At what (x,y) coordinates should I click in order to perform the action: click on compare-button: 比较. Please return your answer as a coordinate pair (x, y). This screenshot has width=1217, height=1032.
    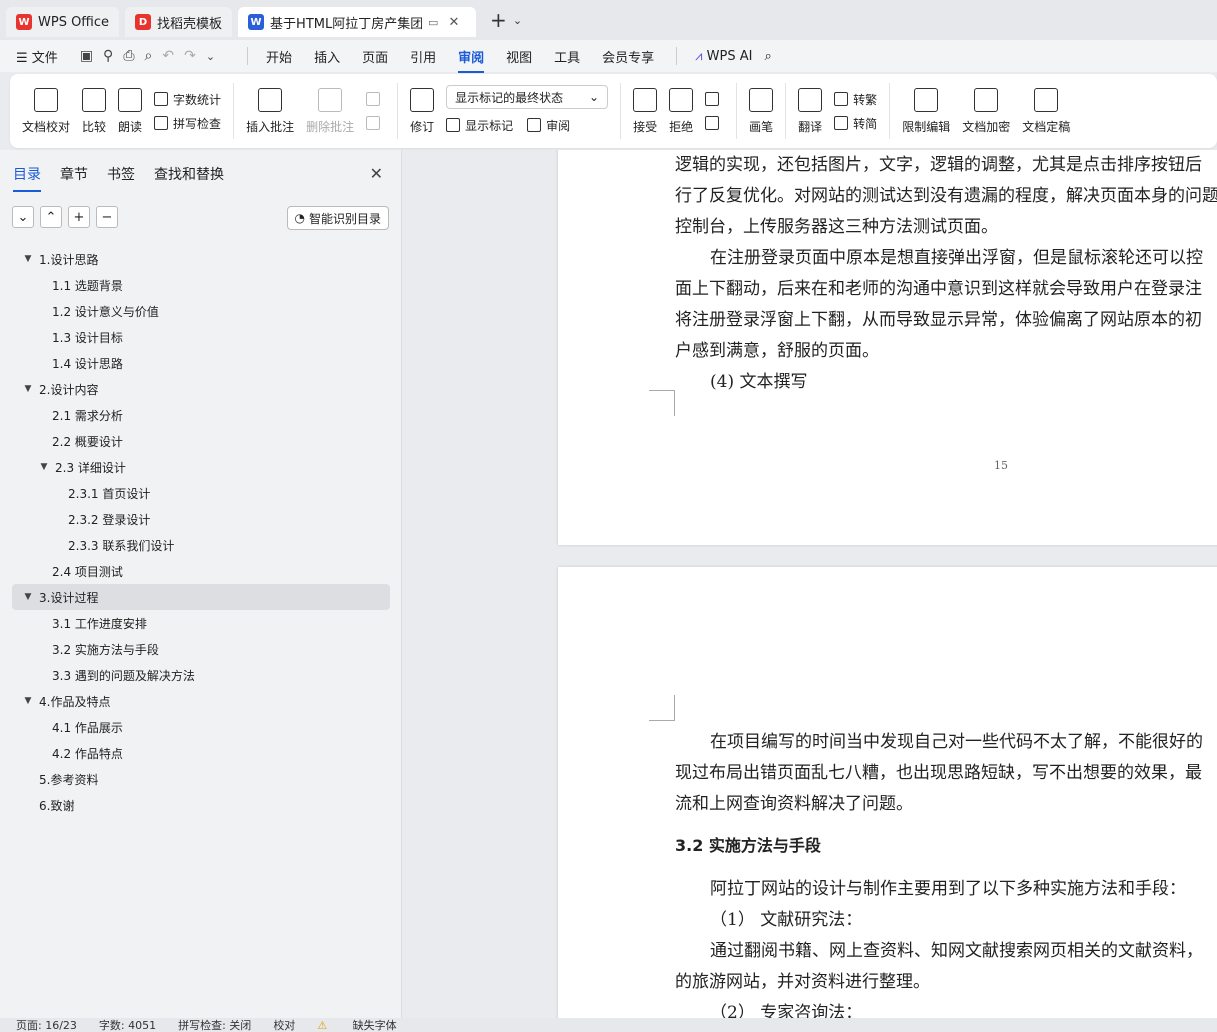
    Looking at the image, I should click on (94, 111).